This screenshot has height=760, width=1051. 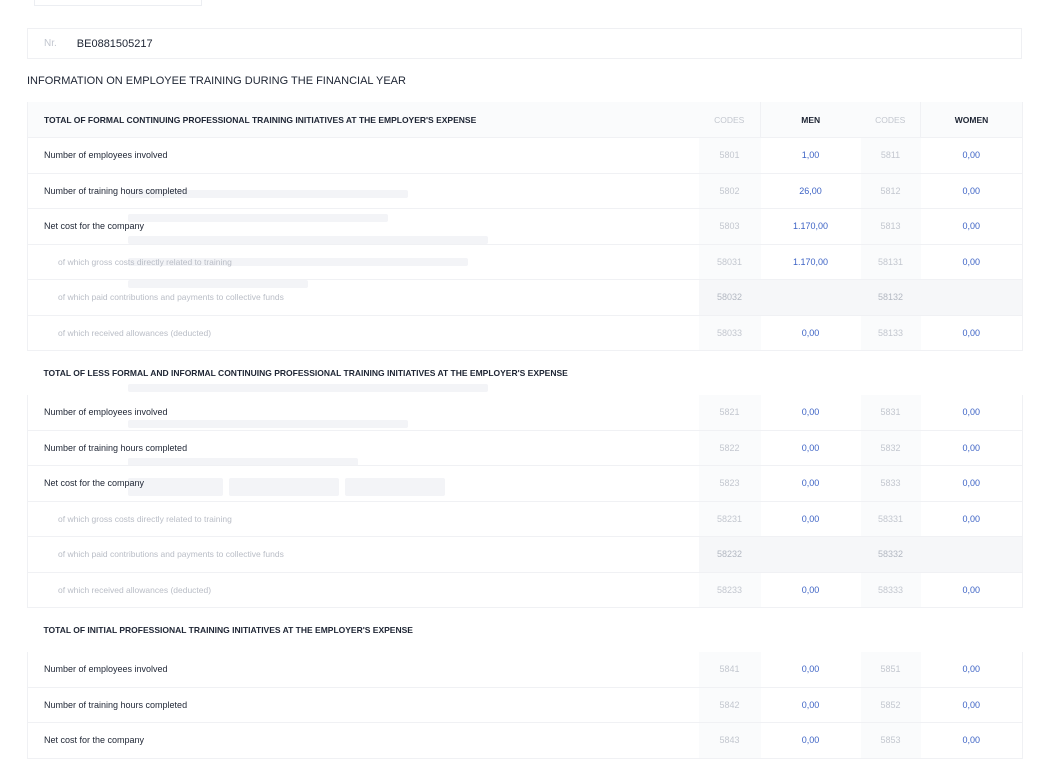 What do you see at coordinates (810, 155) in the screenshot?
I see `men-value-field: 1,00` at bounding box center [810, 155].